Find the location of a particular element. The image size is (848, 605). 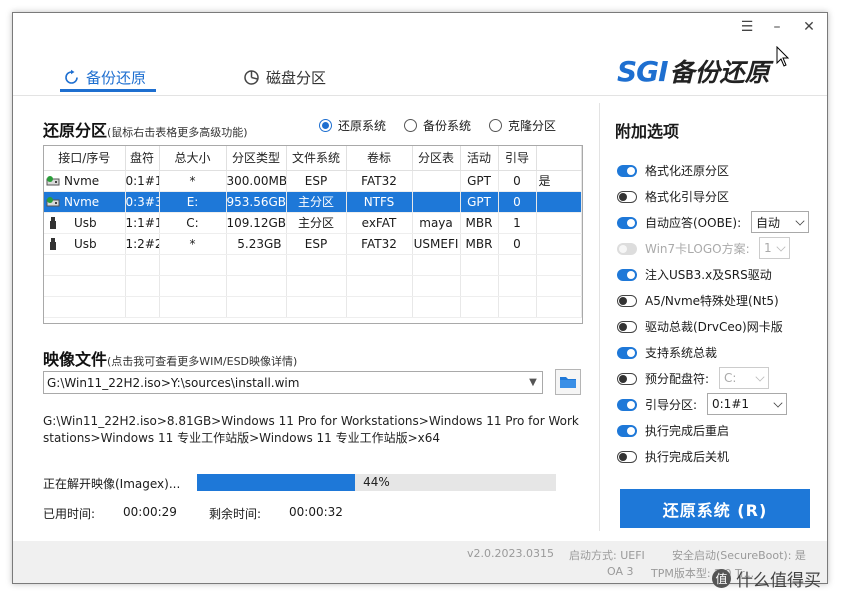

option-oobe: 自动应答(OOBE): is located at coordinates (679, 222).